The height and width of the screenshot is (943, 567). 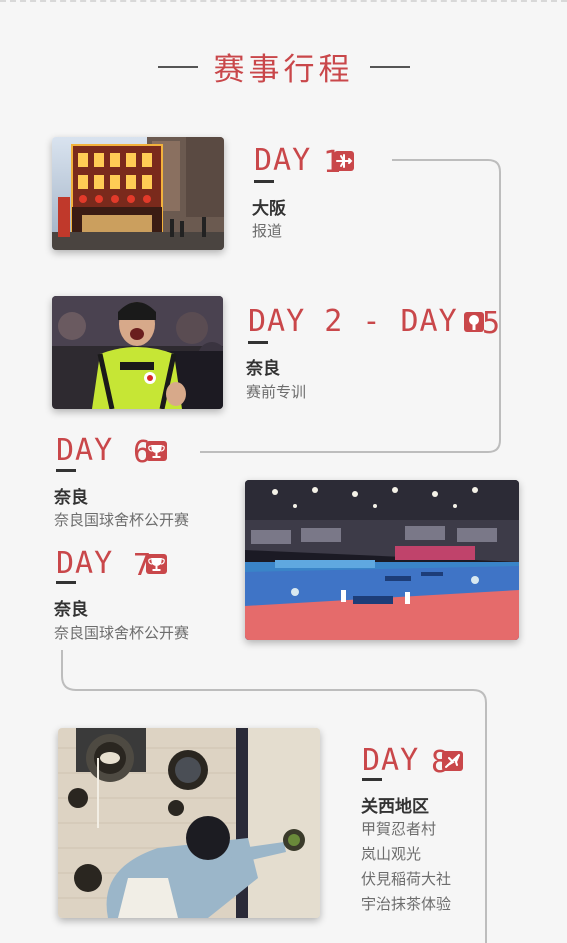 What do you see at coordinates (122, 520) in the screenshot?
I see `day-6-desc-line: 奈良国球舍杯公开赛` at bounding box center [122, 520].